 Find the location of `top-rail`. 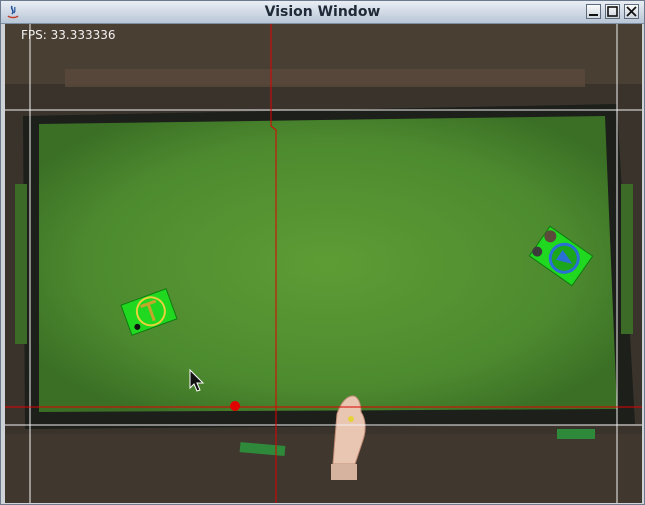

top-rail is located at coordinates (325, 78).